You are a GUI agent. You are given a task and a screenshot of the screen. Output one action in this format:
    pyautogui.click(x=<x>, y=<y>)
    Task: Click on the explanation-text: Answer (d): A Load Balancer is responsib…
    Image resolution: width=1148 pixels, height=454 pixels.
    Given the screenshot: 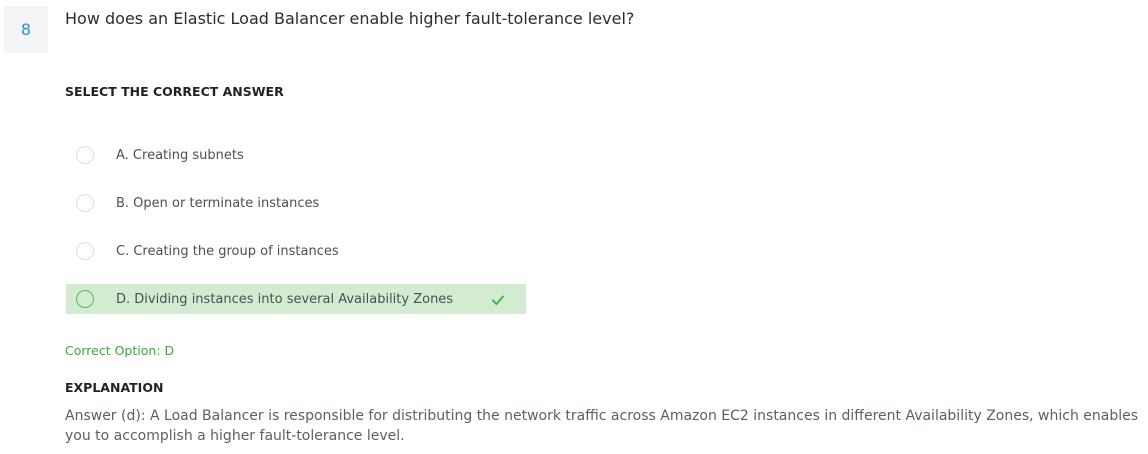 What is the action you would take?
    pyautogui.click(x=602, y=426)
    